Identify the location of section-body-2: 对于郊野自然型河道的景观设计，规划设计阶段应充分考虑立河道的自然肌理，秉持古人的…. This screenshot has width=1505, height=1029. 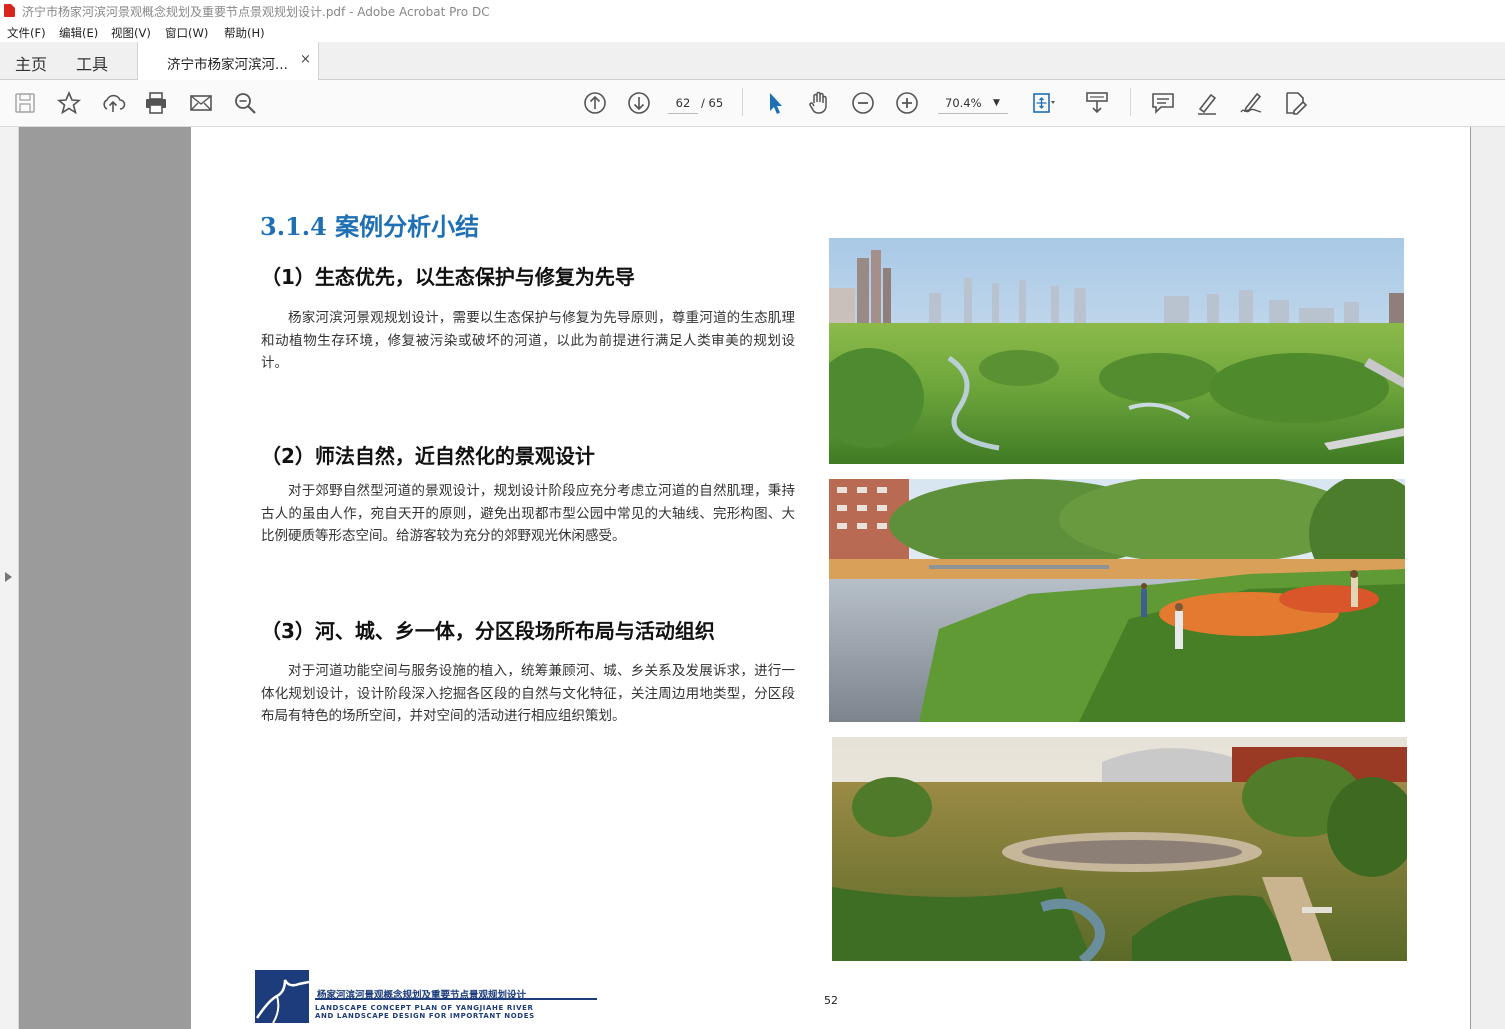
(528, 513).